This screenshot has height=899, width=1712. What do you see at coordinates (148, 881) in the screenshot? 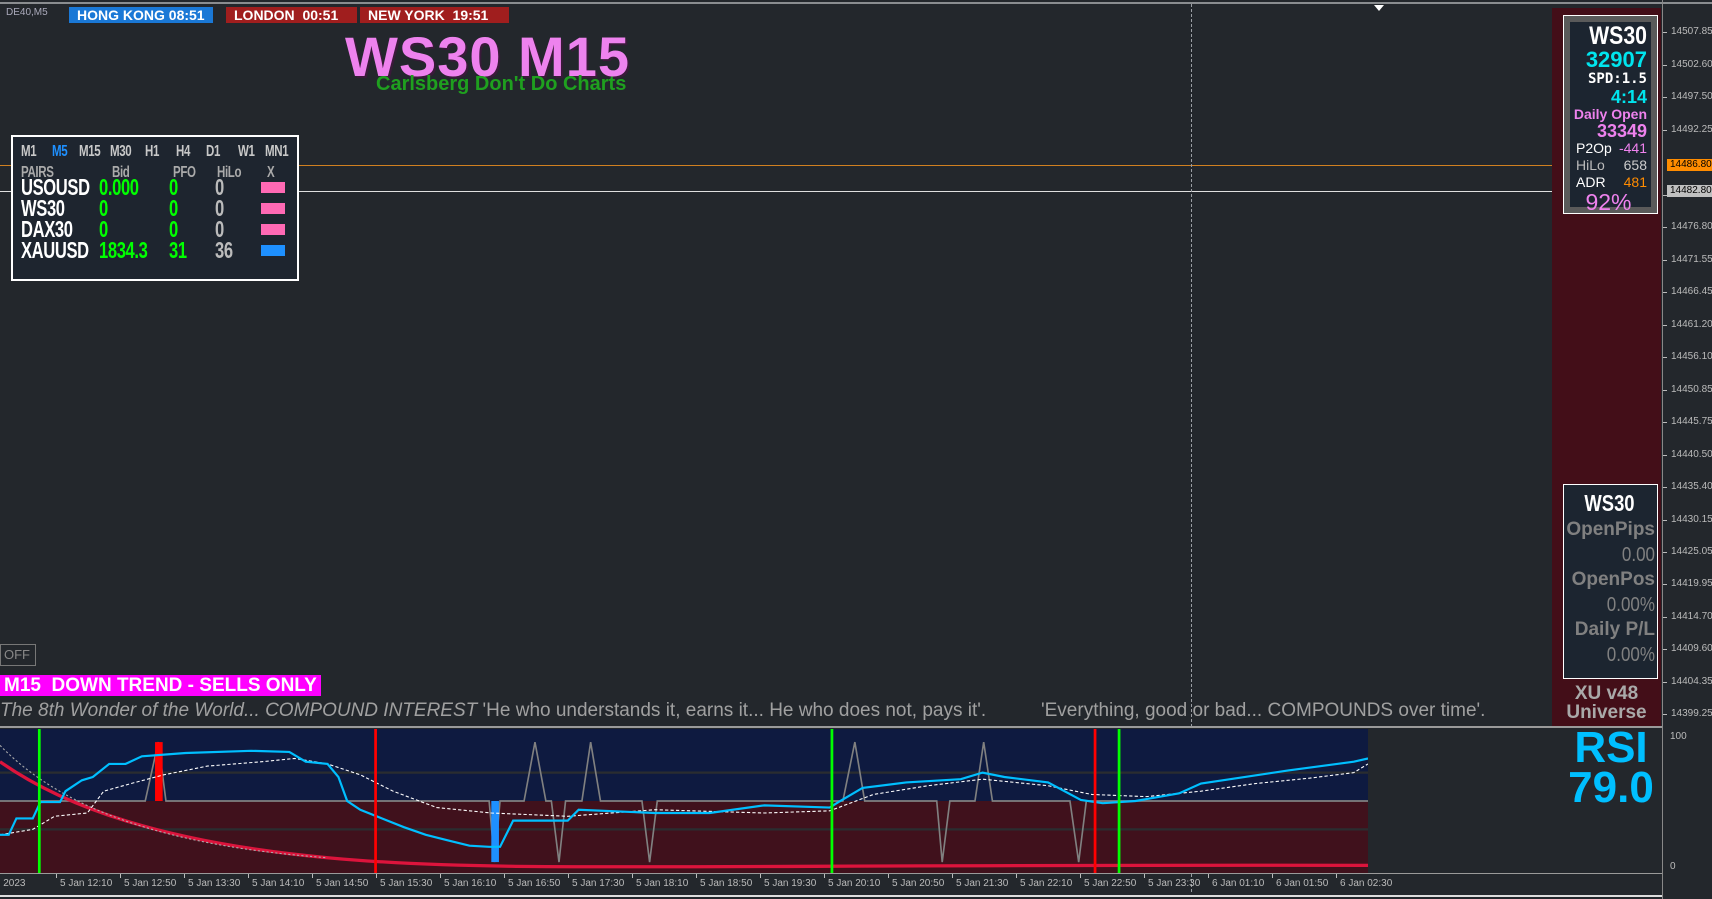
I see `time-tick: 5 Jan 12:50` at bounding box center [148, 881].